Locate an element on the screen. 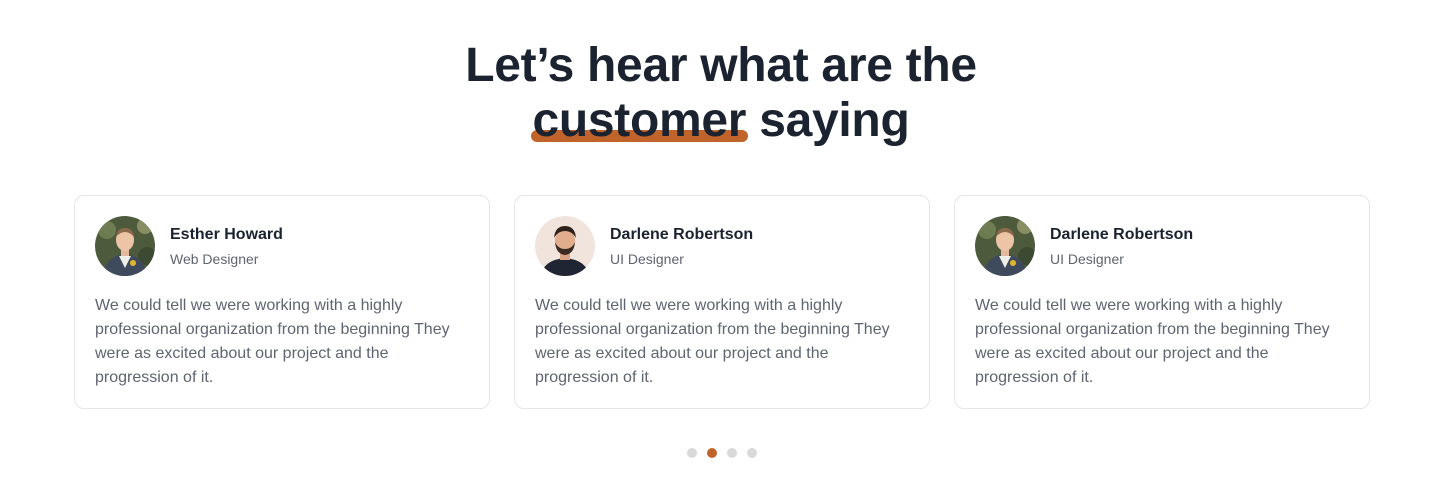 The image size is (1442, 489). pagination-dot-2-active is located at coordinates (712, 453).